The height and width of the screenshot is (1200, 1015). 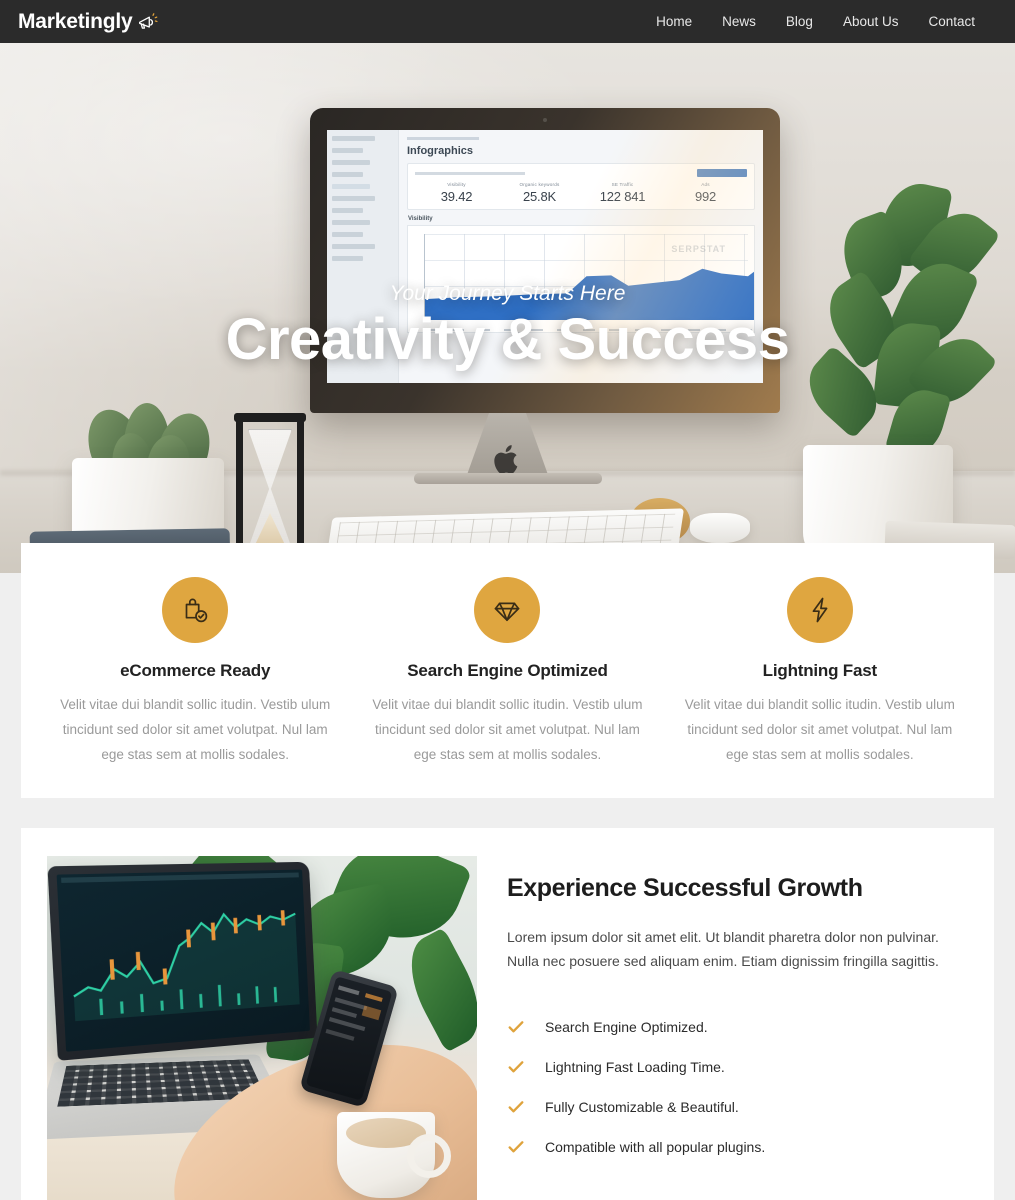 What do you see at coordinates (642, 1106) in the screenshot?
I see `checklist-label: Fully Customizable & Beautiful.` at bounding box center [642, 1106].